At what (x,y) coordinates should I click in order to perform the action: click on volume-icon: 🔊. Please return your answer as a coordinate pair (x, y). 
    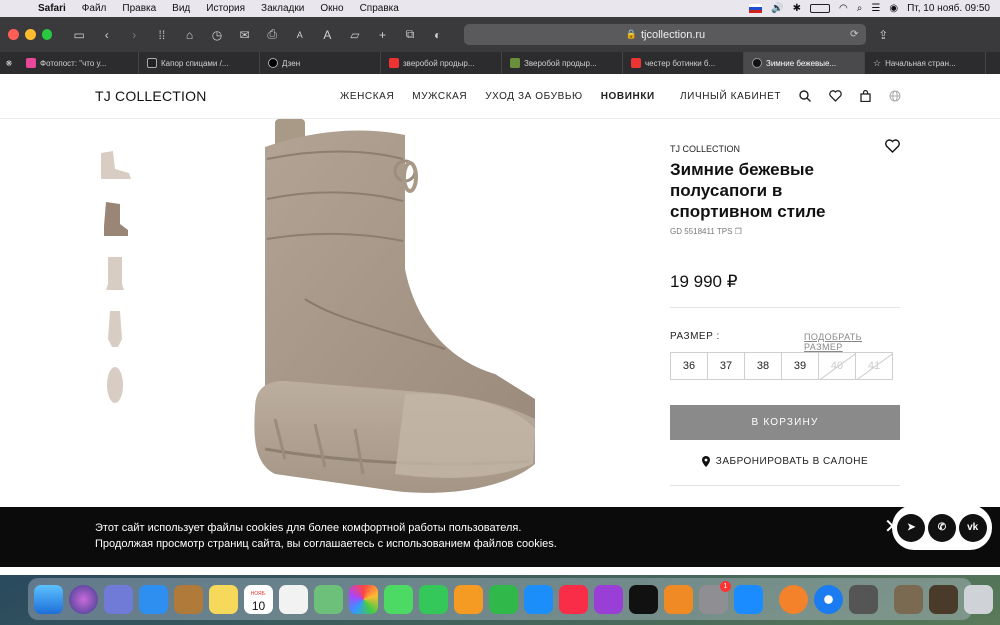
    Looking at the image, I should click on (777, 8).